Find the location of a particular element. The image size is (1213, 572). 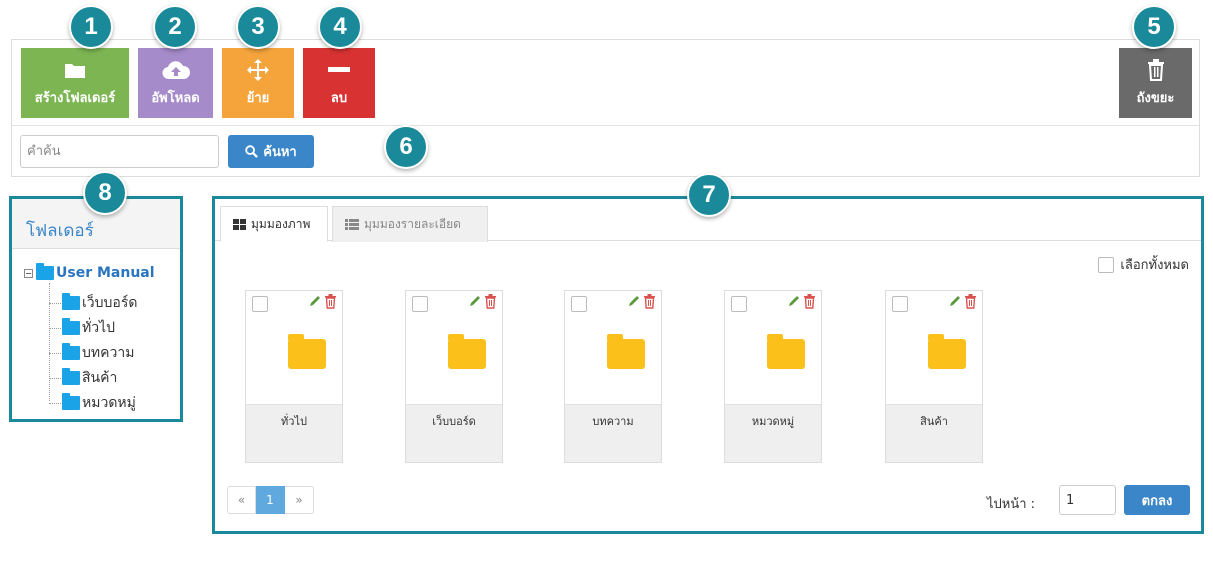

goto-page-input is located at coordinates (1087, 500).